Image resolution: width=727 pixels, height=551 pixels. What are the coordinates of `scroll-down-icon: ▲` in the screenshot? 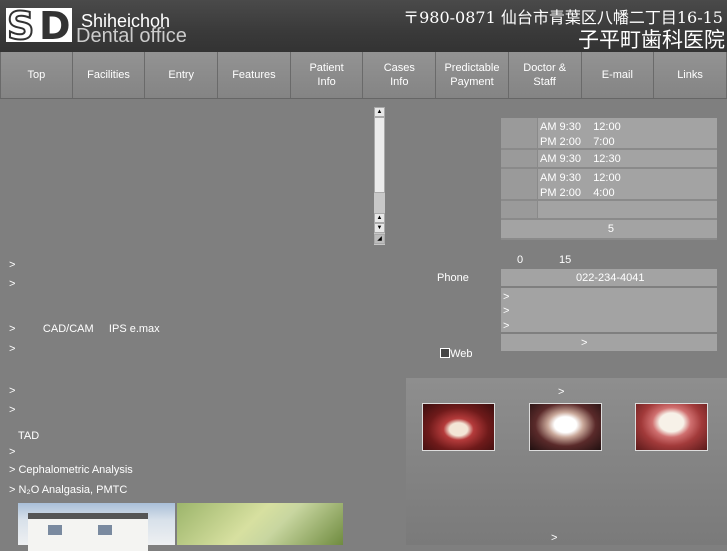 It's located at (379, 218).